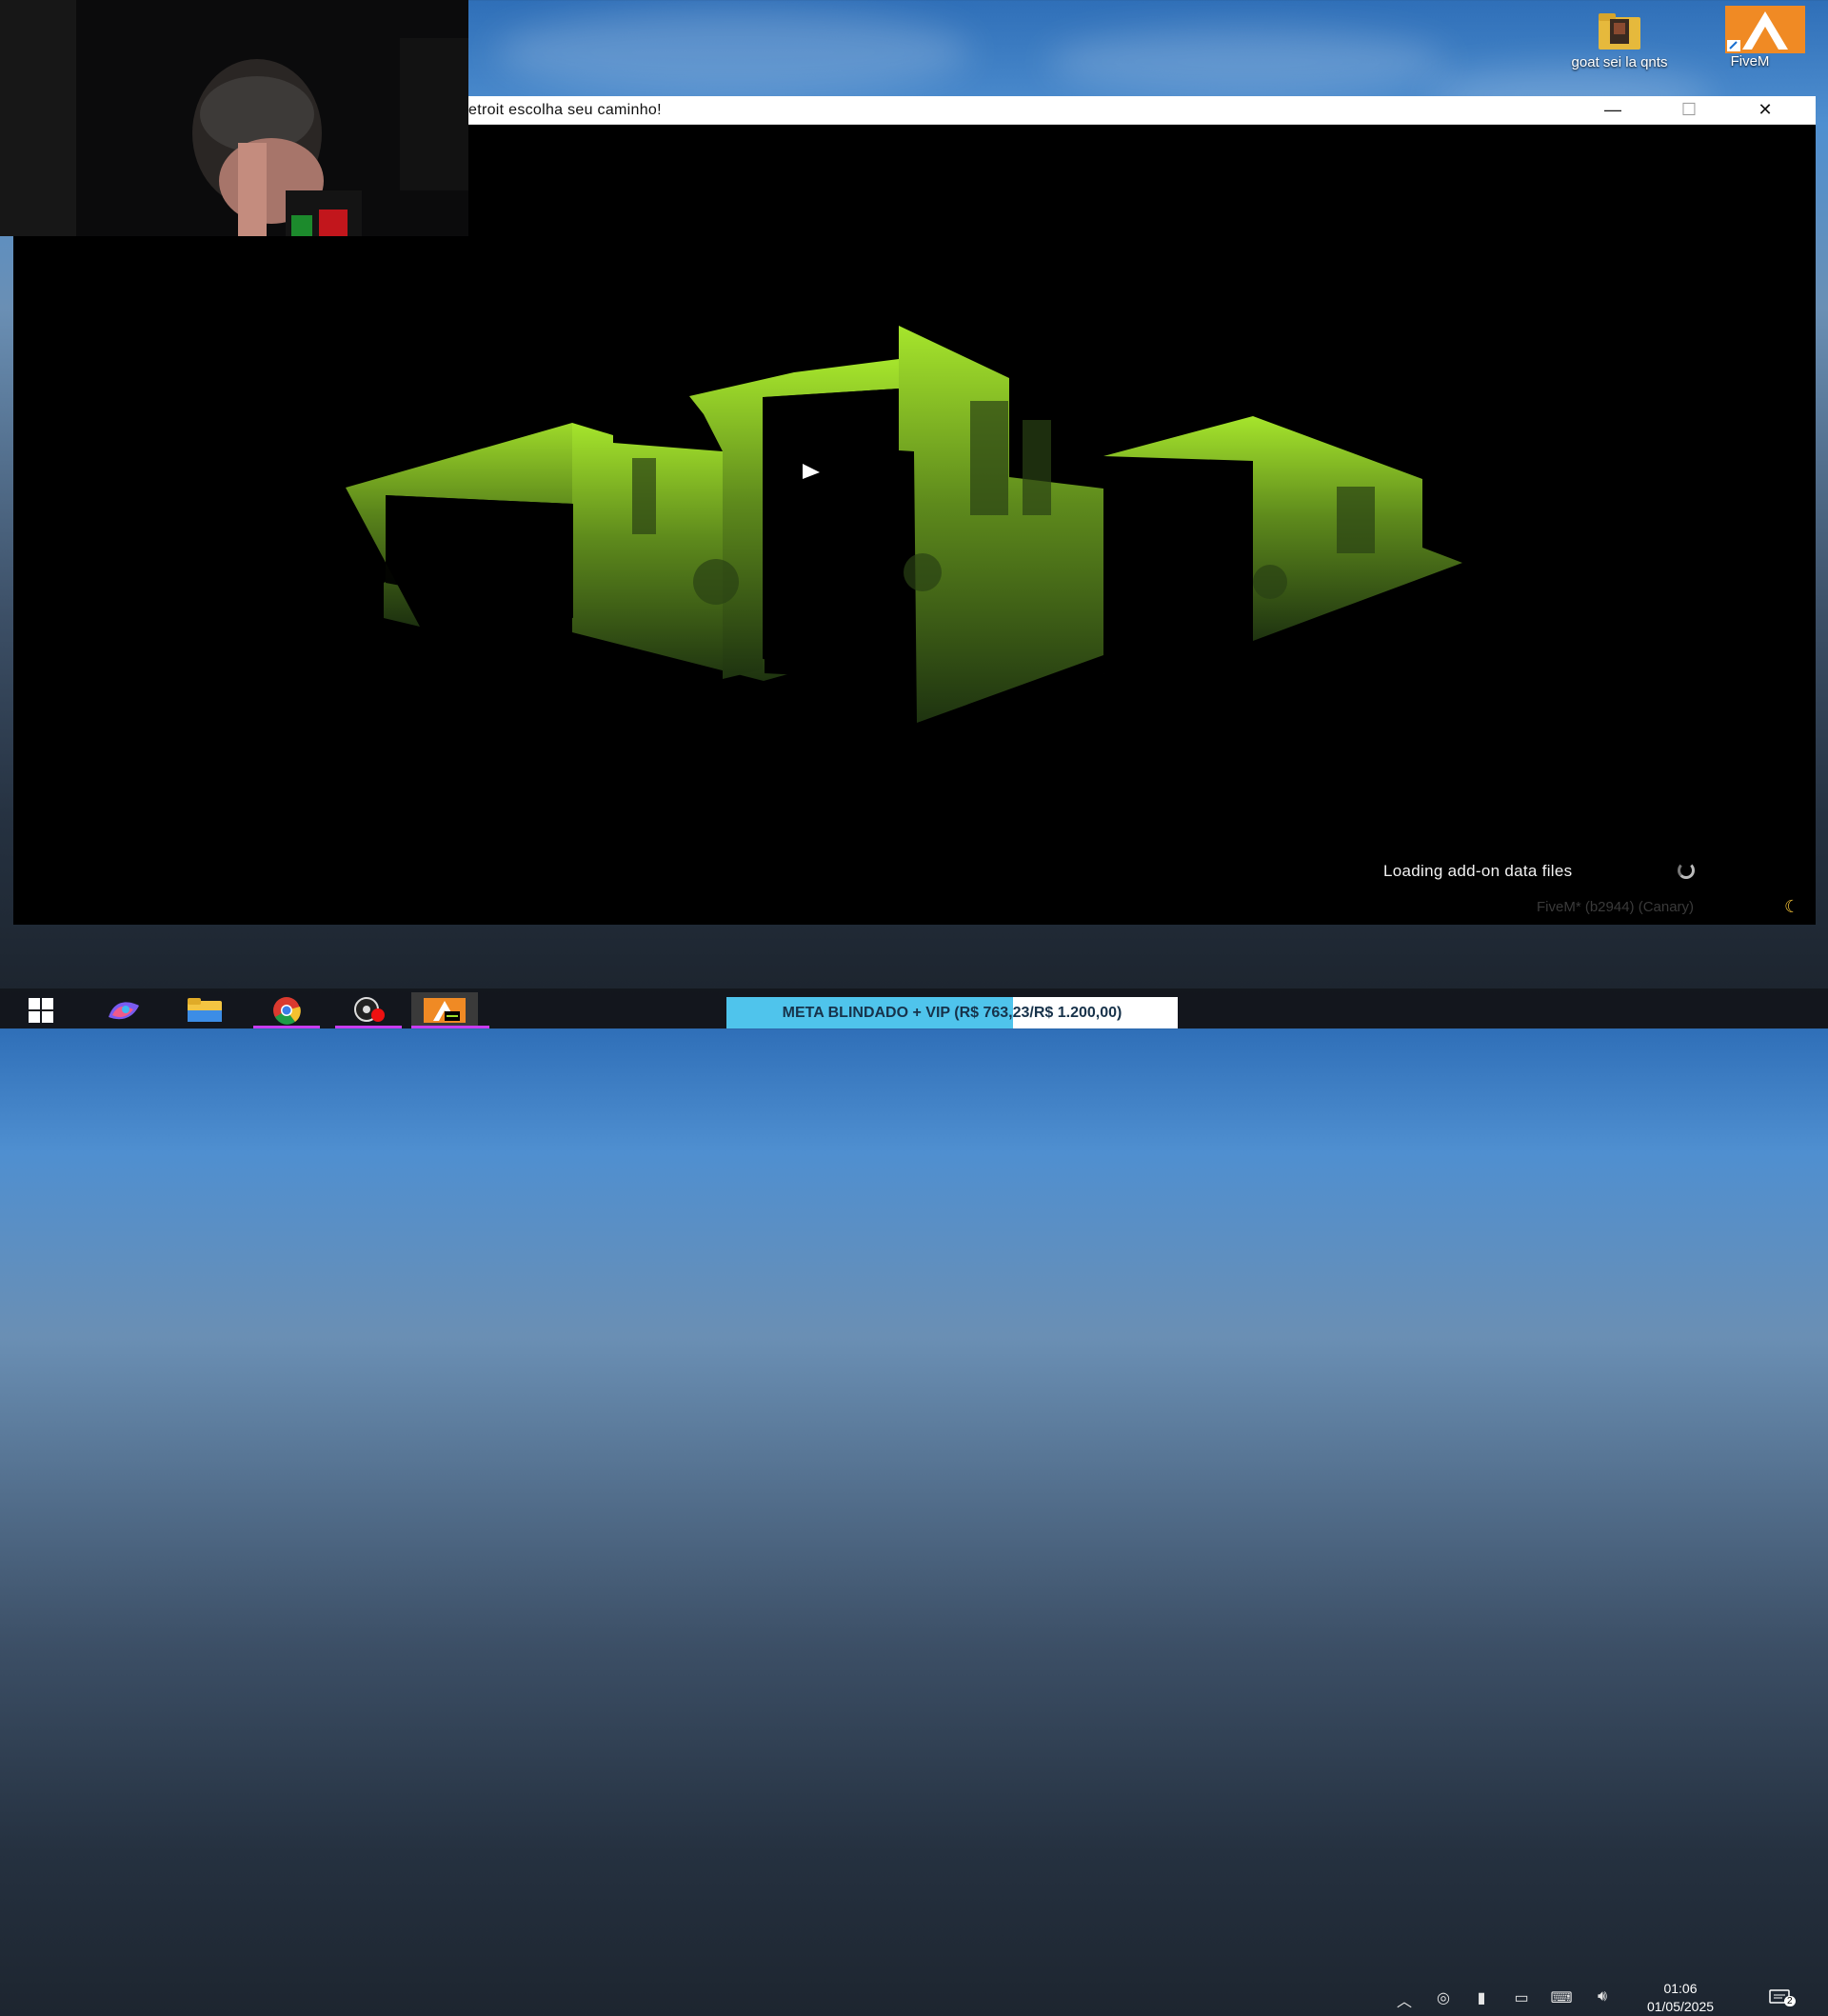  Describe the element at coordinates (234, 118) in the screenshot. I see `webcam-overlay` at that location.